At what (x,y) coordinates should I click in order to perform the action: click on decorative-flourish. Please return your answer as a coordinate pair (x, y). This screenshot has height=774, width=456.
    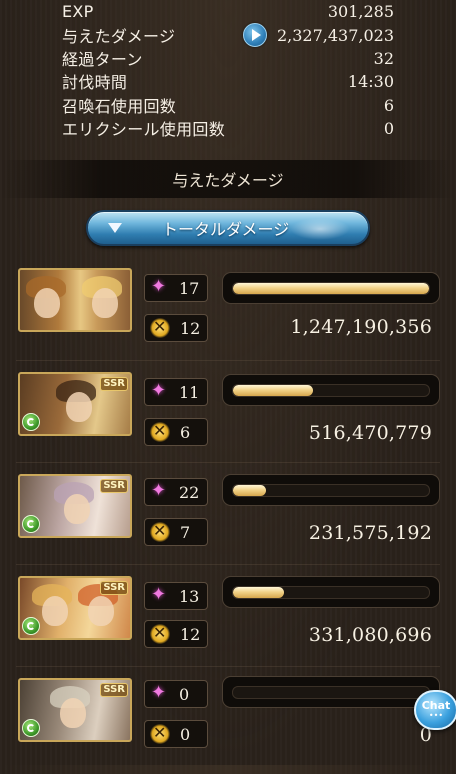
    Looking at the image, I should click on (320, 229).